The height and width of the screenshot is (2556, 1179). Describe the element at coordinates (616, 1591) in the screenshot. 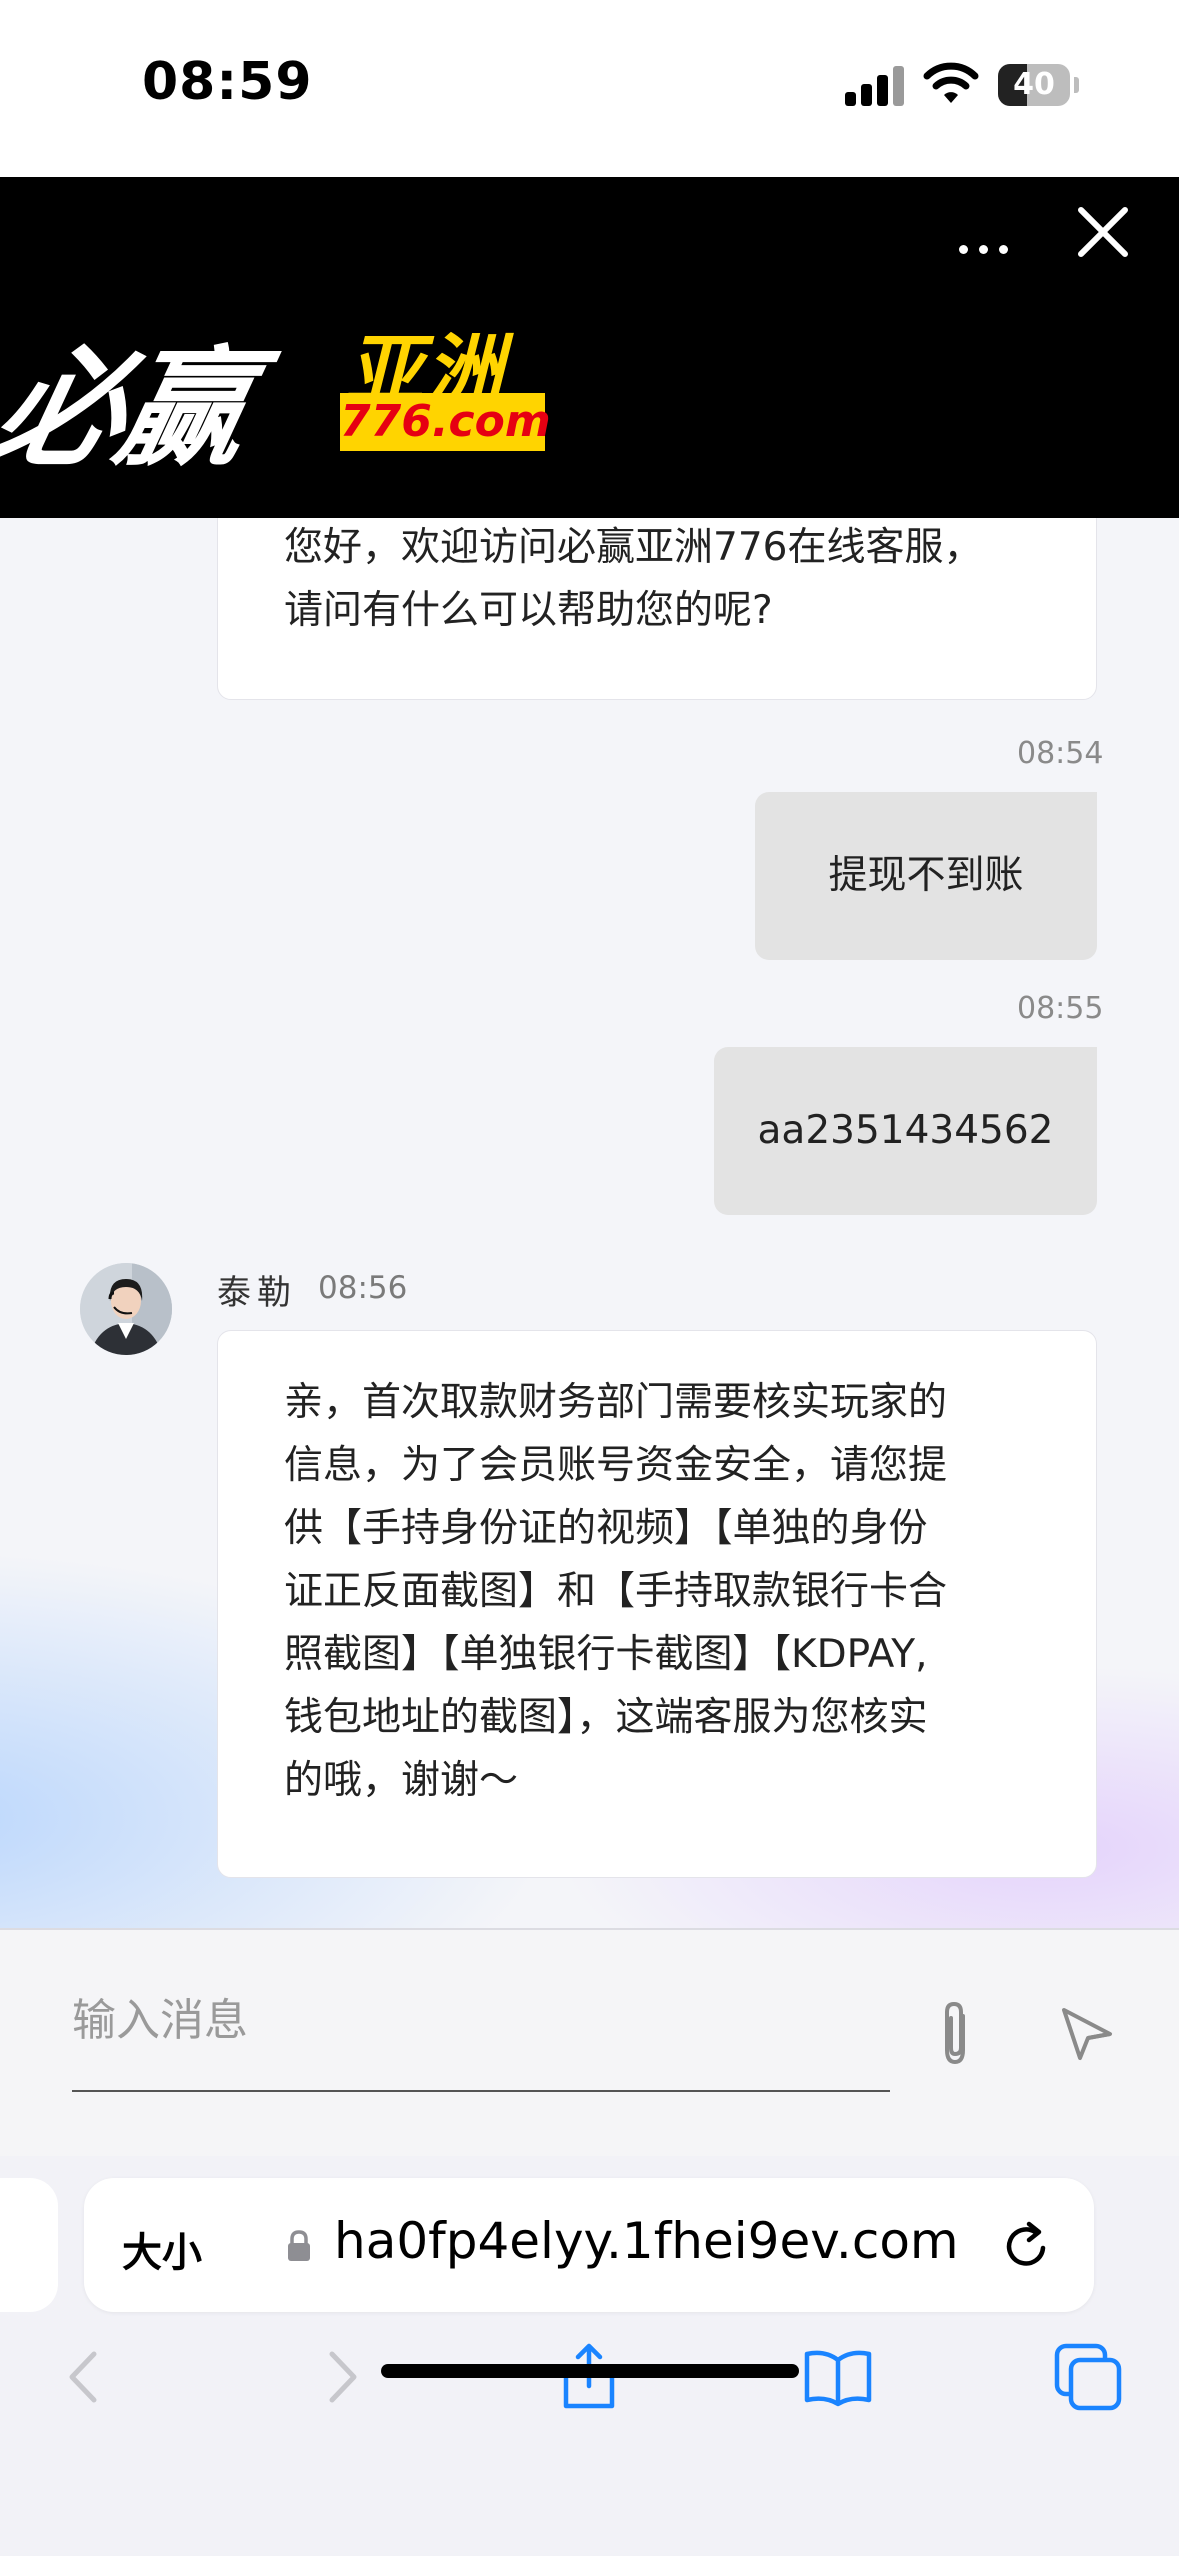

I see `agent-message-line: 证正反面截图】和【手持取款银行卡合` at that location.